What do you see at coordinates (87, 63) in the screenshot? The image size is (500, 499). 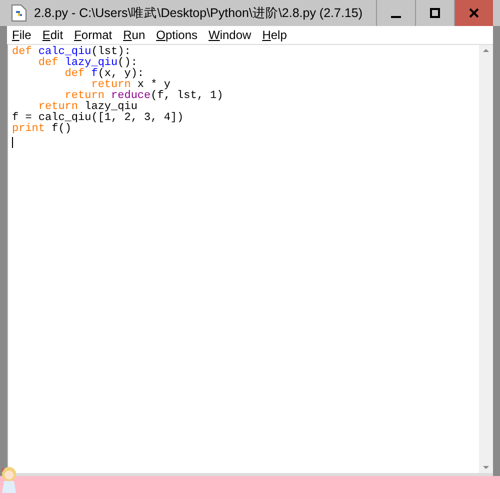 I see `code-line: def lazy_qiu():` at bounding box center [87, 63].